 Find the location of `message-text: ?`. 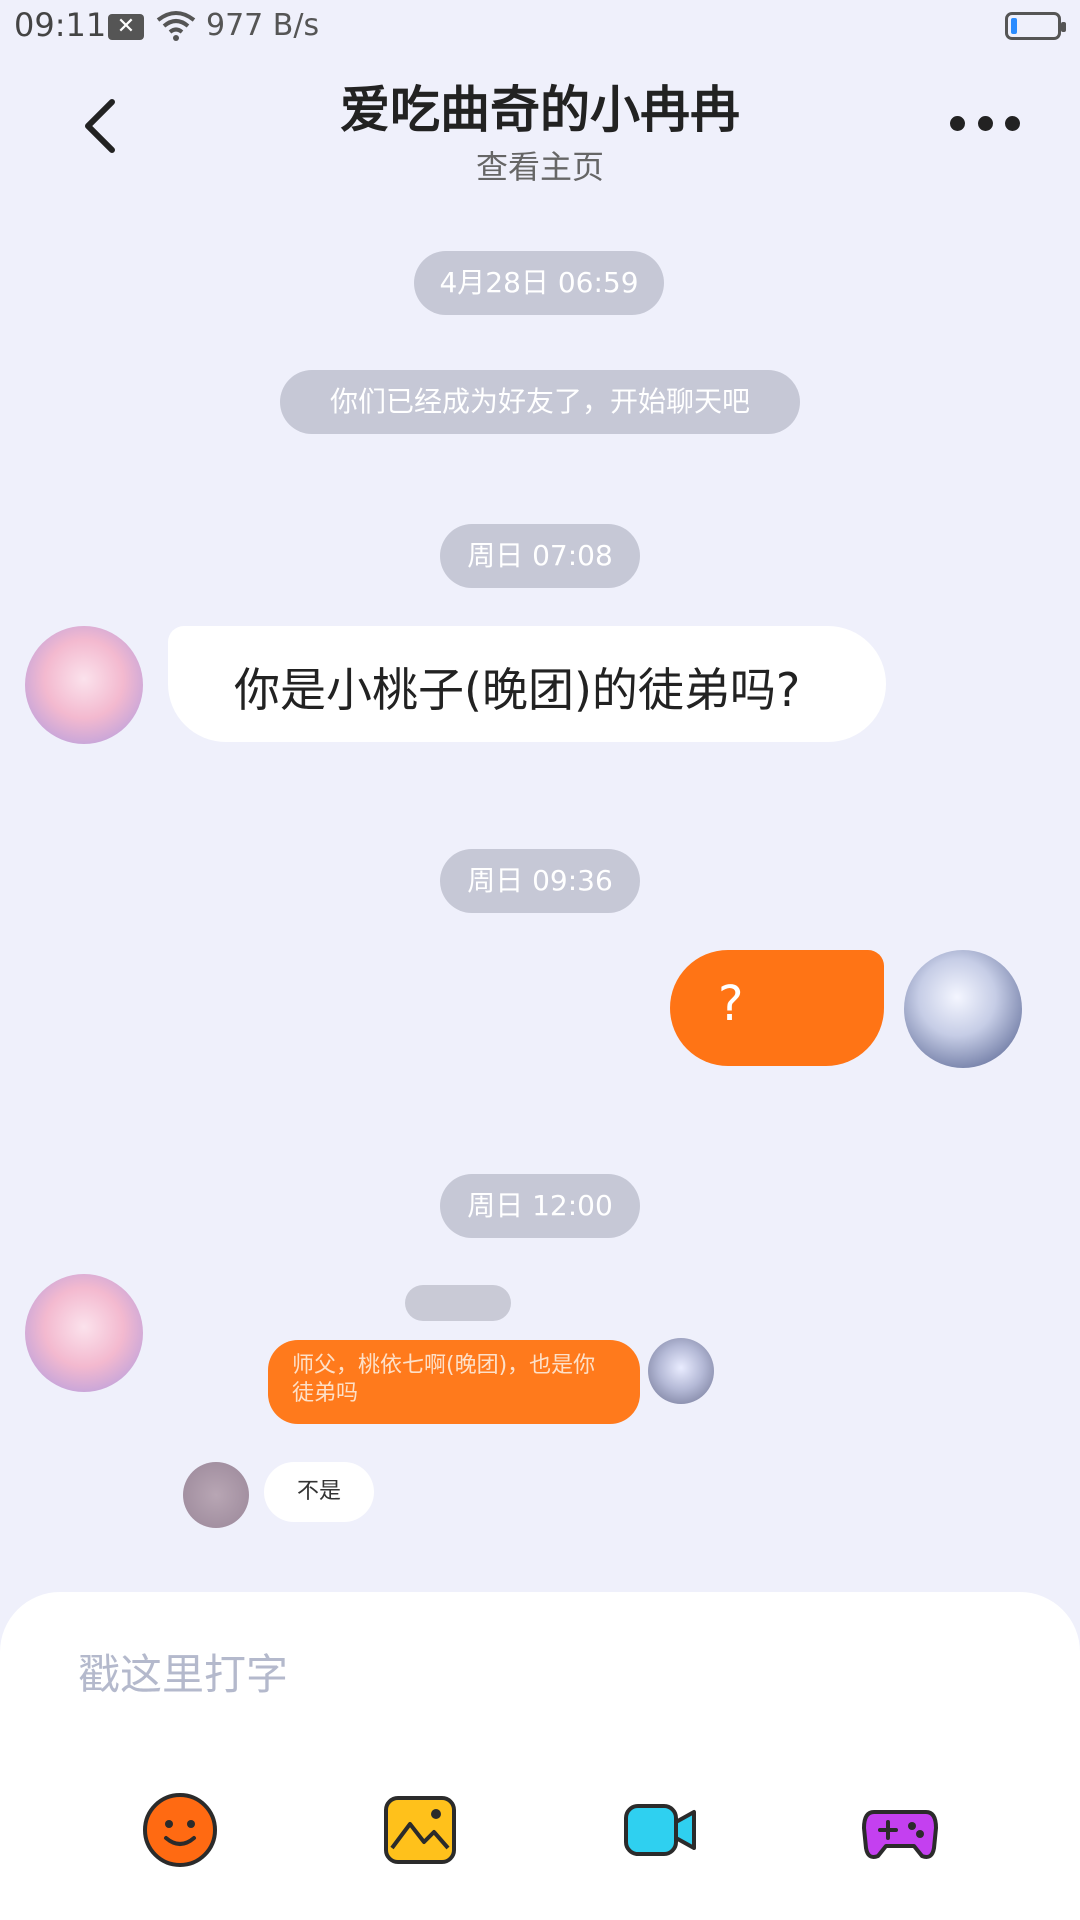

message-text: ? is located at coordinates (731, 1004).